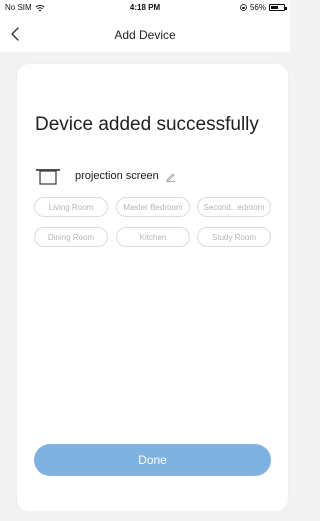 The height and width of the screenshot is (521, 320). What do you see at coordinates (48, 177) in the screenshot?
I see `projection-screen-icon` at bounding box center [48, 177].